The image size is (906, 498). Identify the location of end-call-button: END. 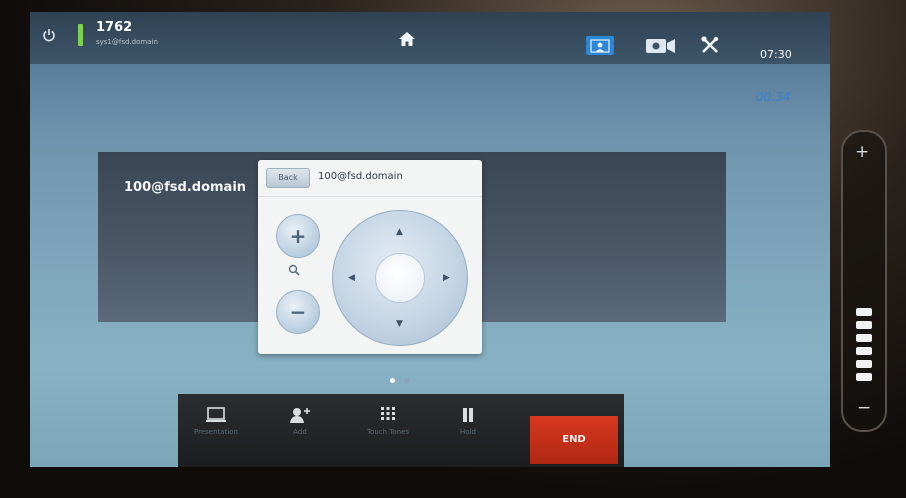
(574, 440).